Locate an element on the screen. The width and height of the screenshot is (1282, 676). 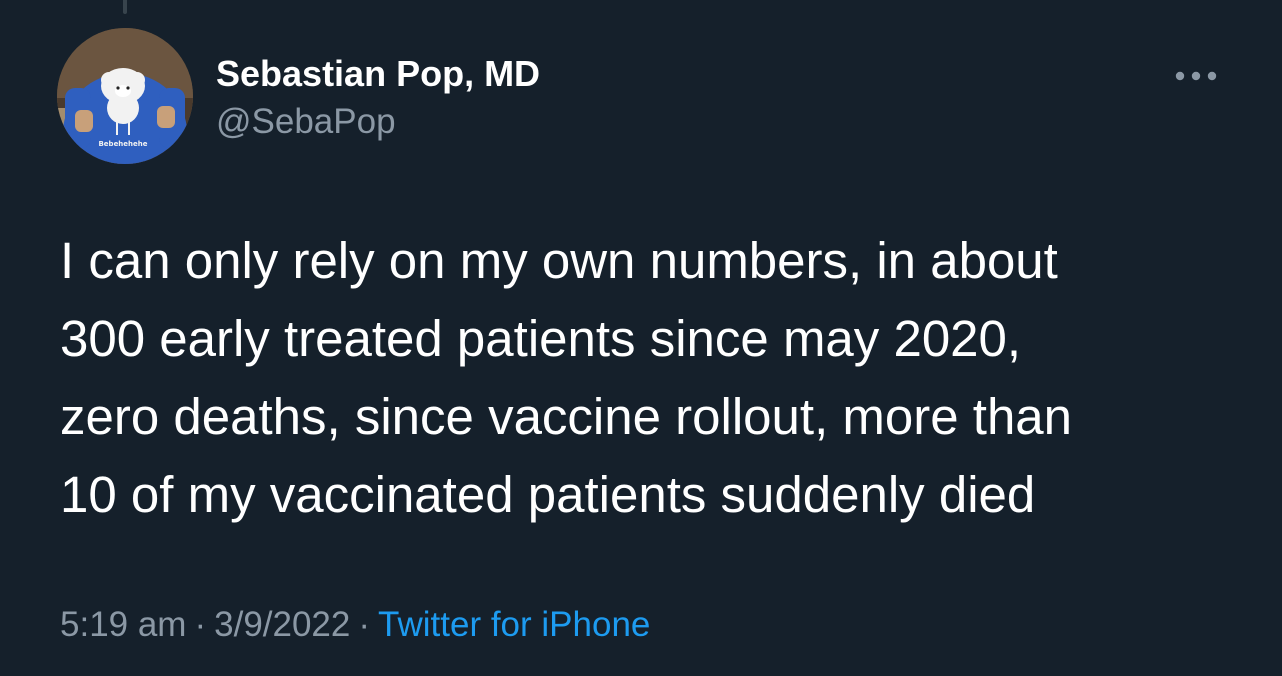
thread-connector-line is located at coordinates (125, 7).